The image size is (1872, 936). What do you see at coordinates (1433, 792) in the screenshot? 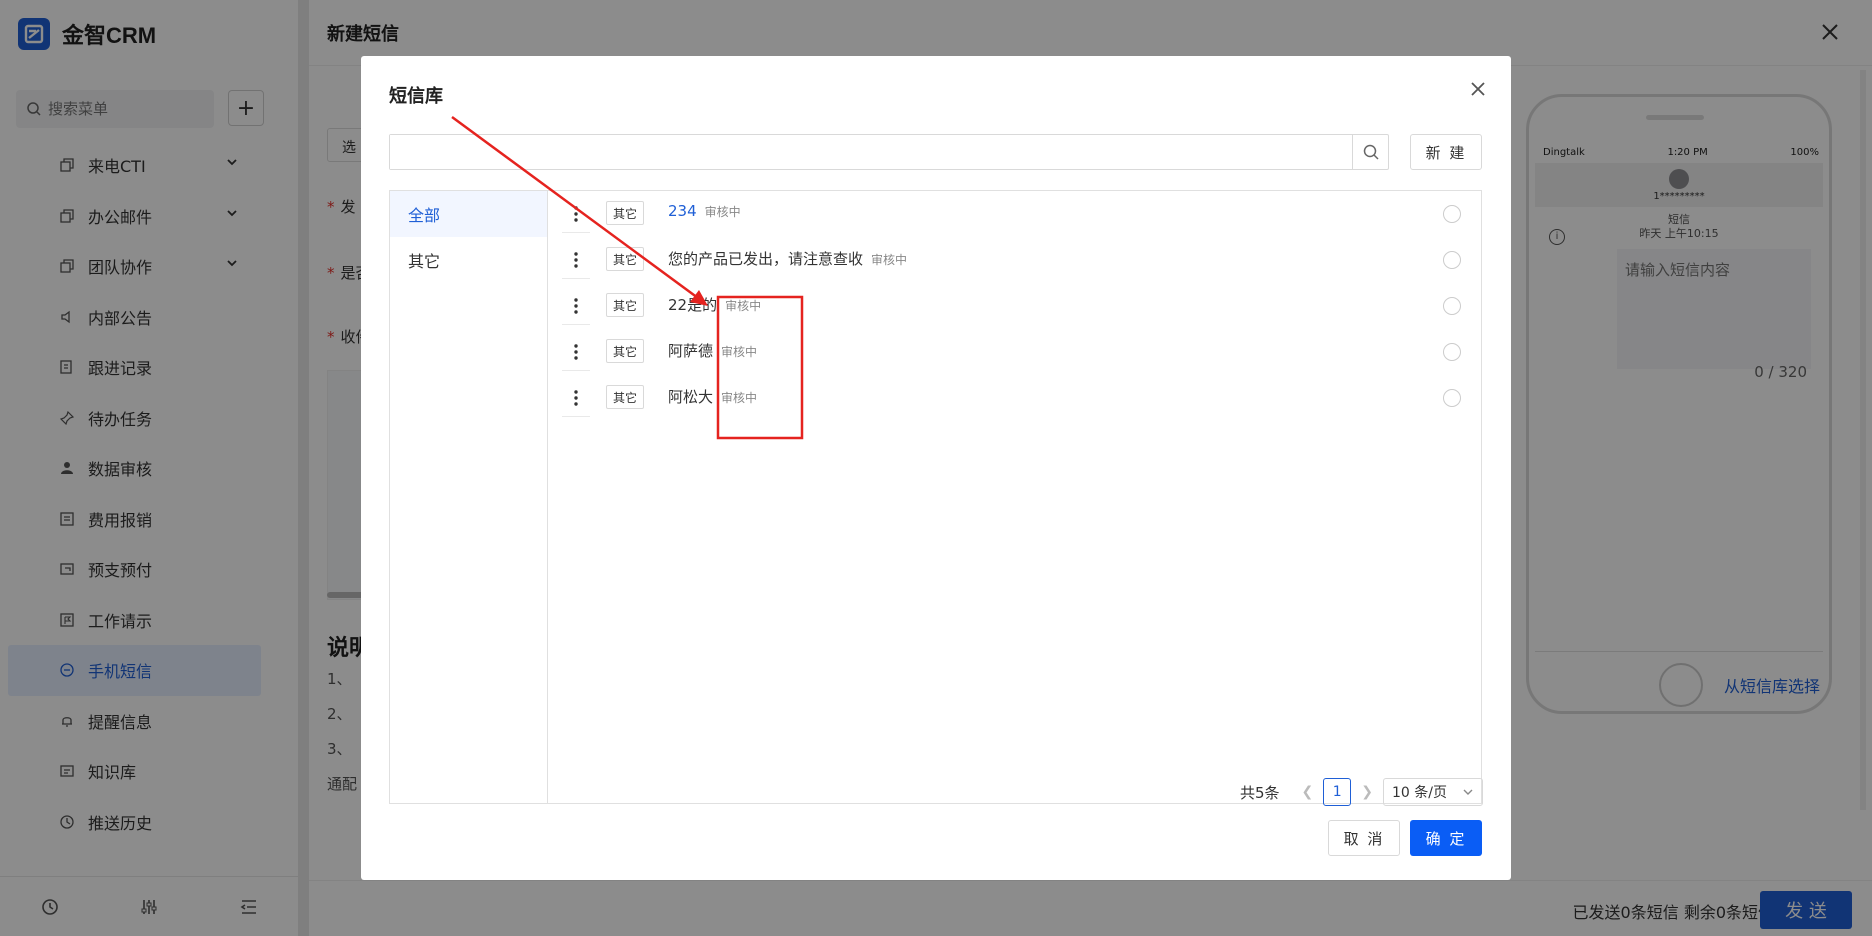
I see `page-size-select: 10 条/页` at bounding box center [1433, 792].